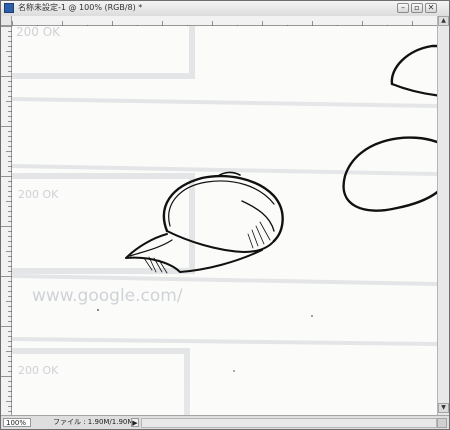 Image resolution: width=450 pixels, height=430 pixels. Describe the element at coordinates (403, 8) in the screenshot. I see `minimize-button: –` at that location.